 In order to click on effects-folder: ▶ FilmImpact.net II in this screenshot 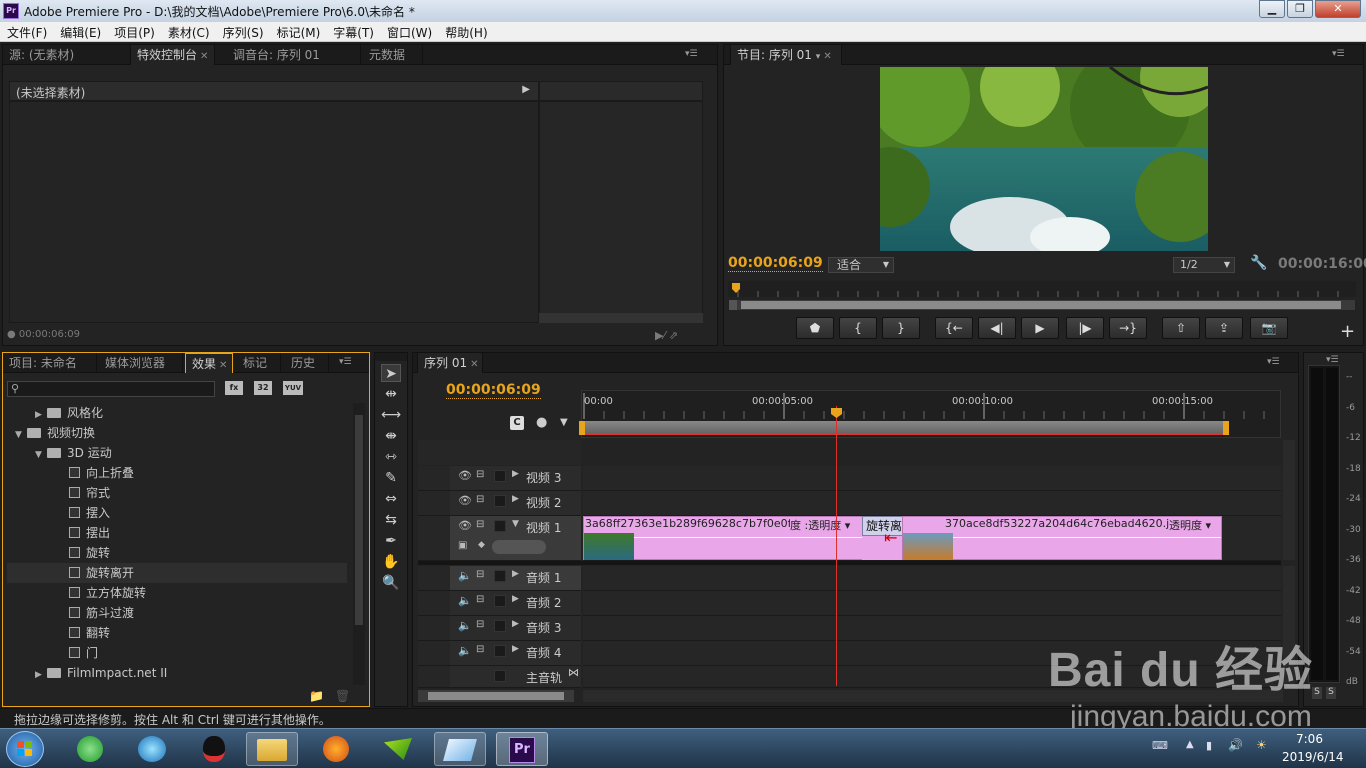, I will do `click(194, 673)`.